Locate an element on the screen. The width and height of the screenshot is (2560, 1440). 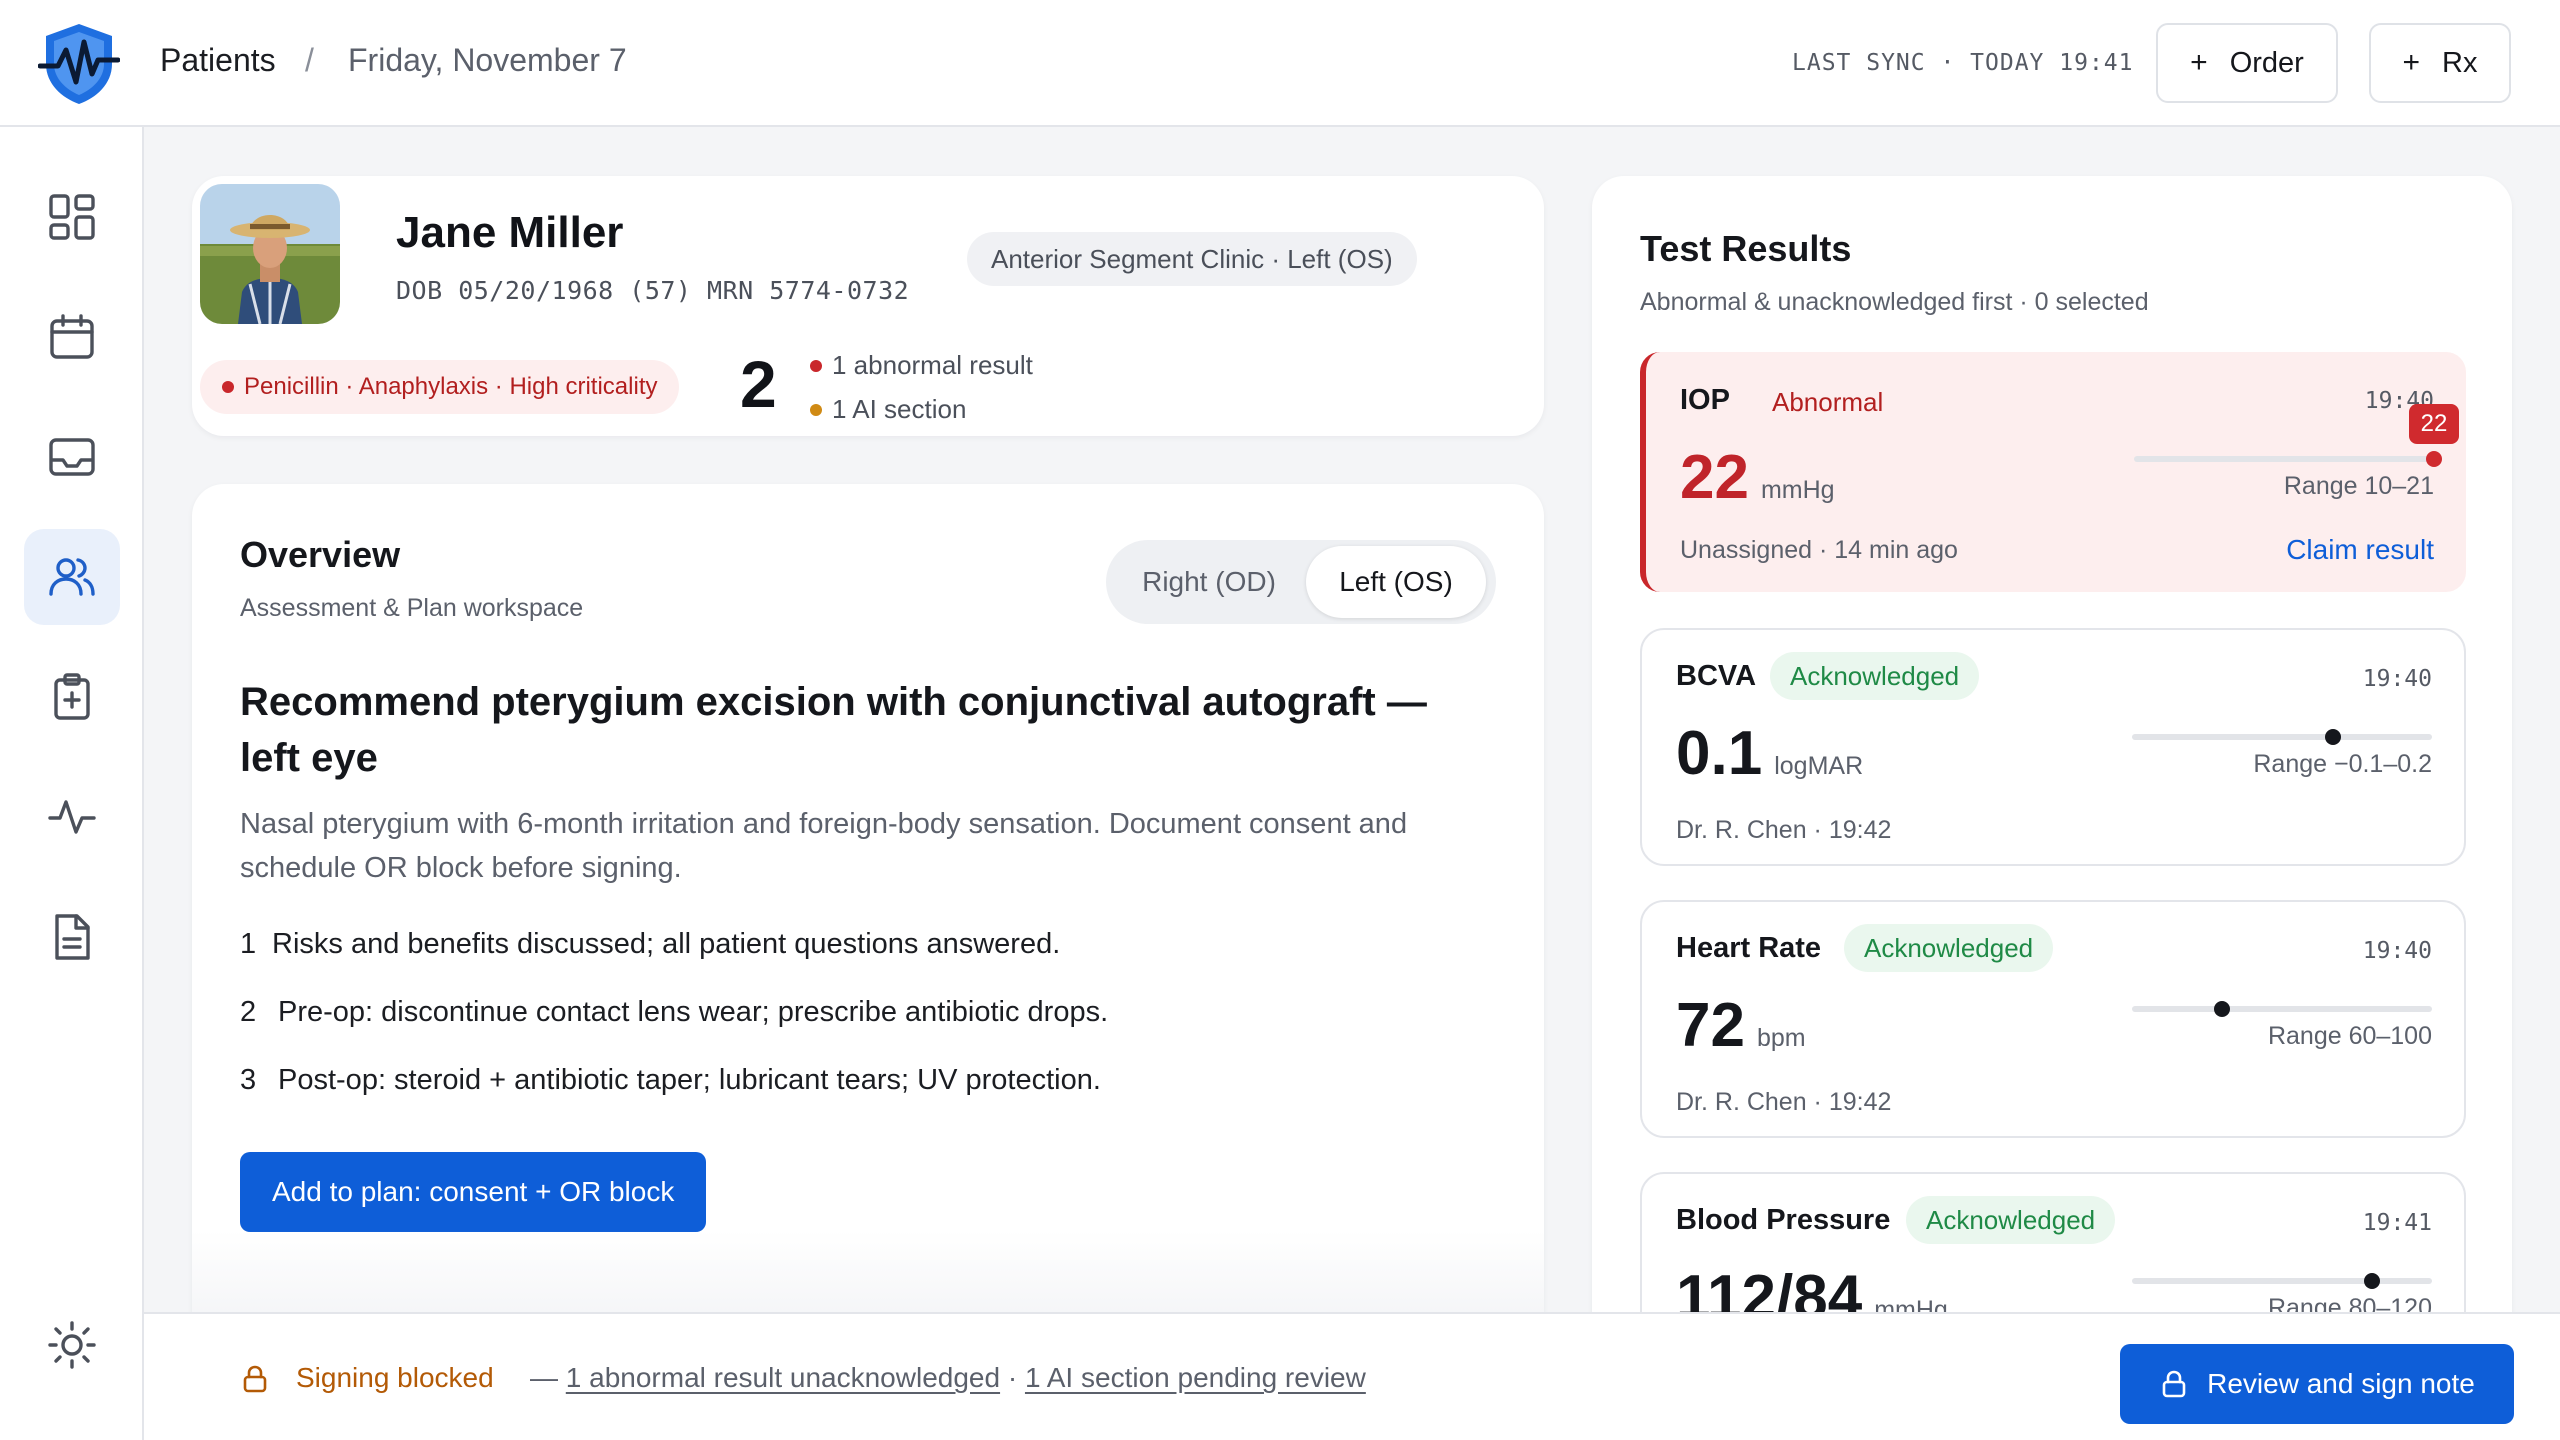
new-rx-button: + Rx is located at coordinates (2440, 63).